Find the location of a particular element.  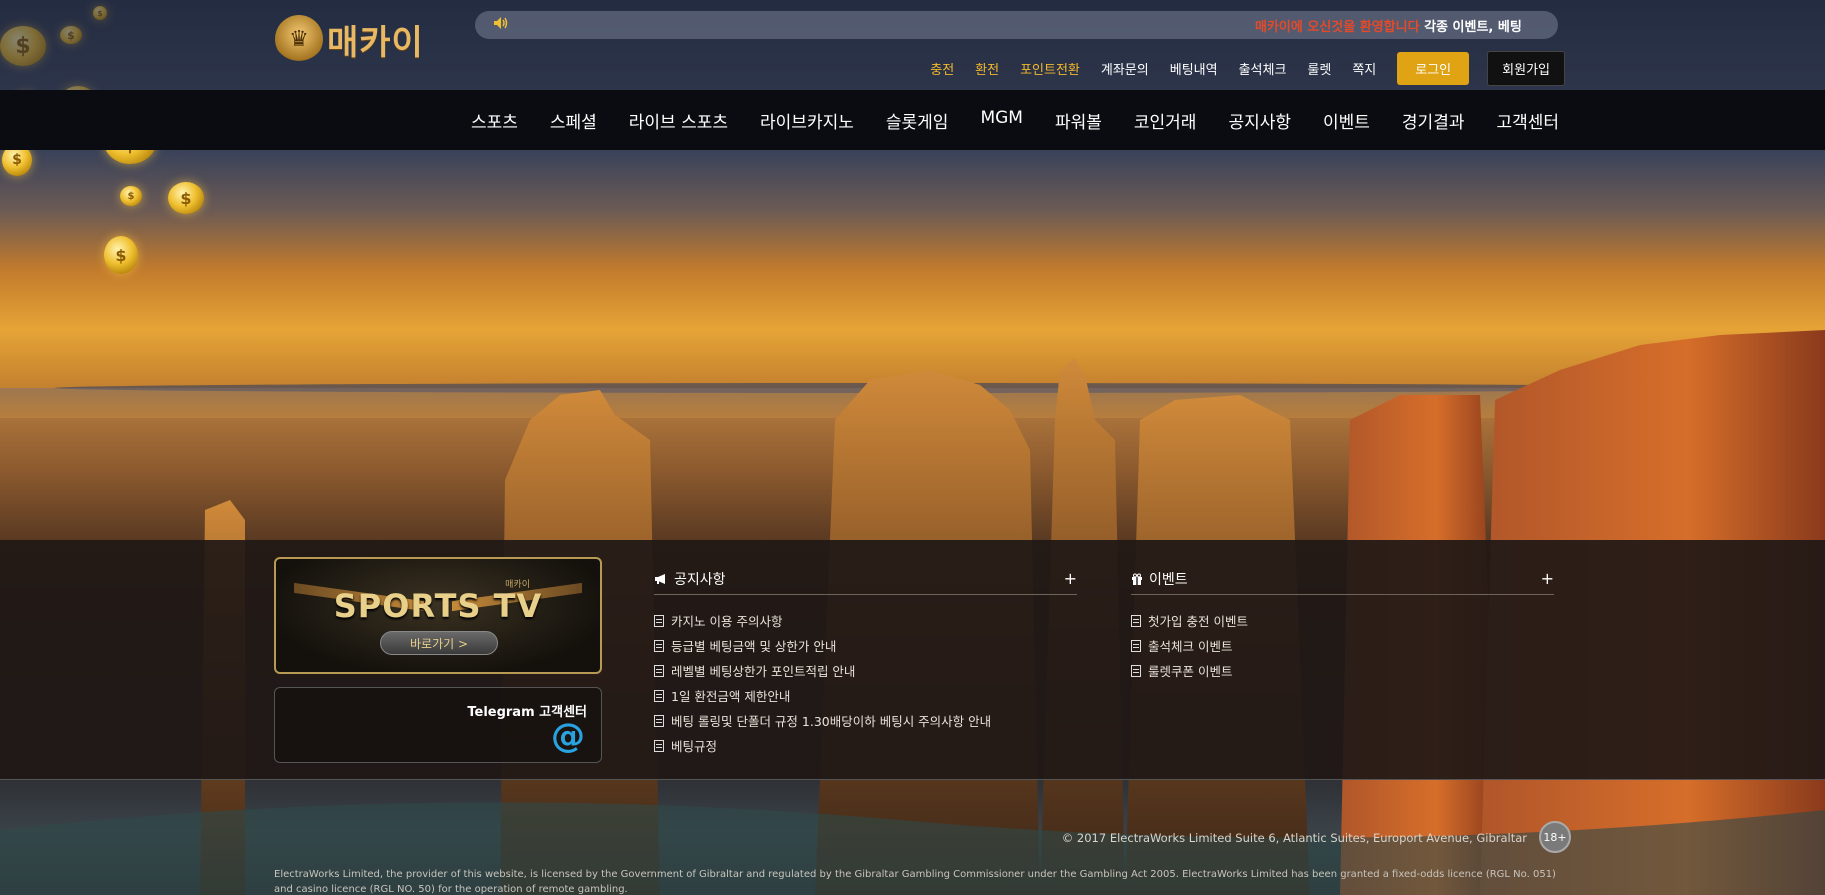

nav-item-event: 이벤트 is located at coordinates (1346, 120).